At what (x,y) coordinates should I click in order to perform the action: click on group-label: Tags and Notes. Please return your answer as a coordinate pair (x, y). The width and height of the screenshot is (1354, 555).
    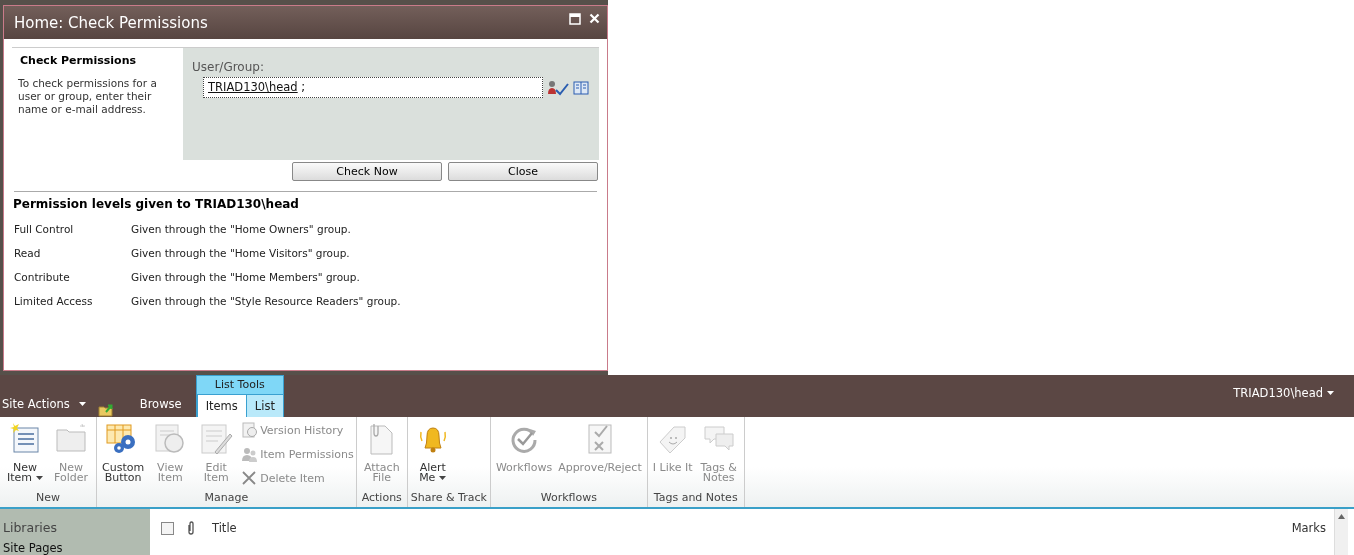
    Looking at the image, I should click on (695, 498).